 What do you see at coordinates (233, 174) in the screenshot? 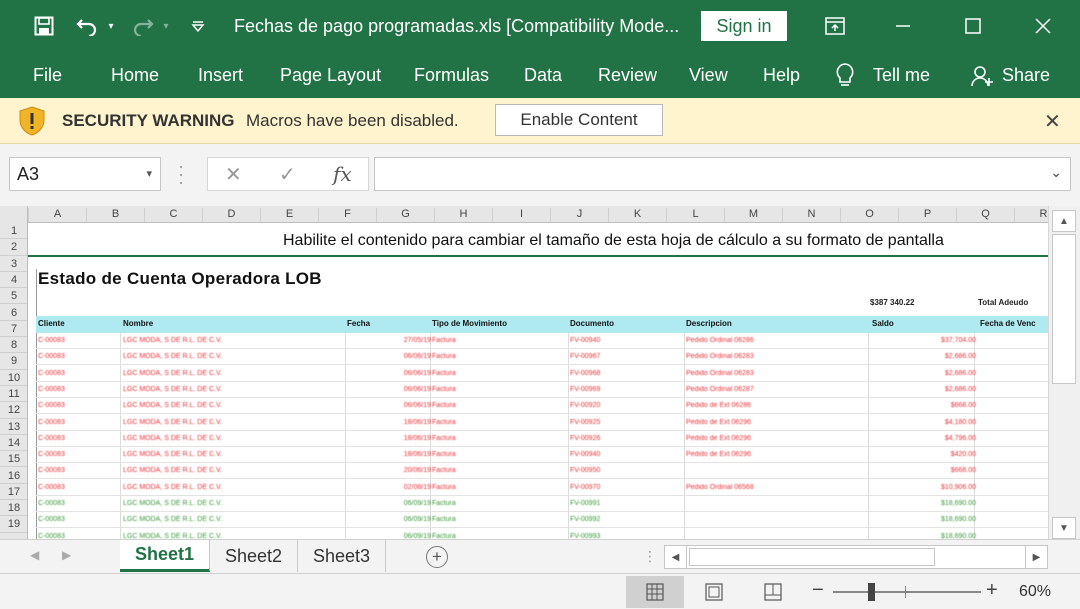
I see `cancel-icon: ✕` at bounding box center [233, 174].